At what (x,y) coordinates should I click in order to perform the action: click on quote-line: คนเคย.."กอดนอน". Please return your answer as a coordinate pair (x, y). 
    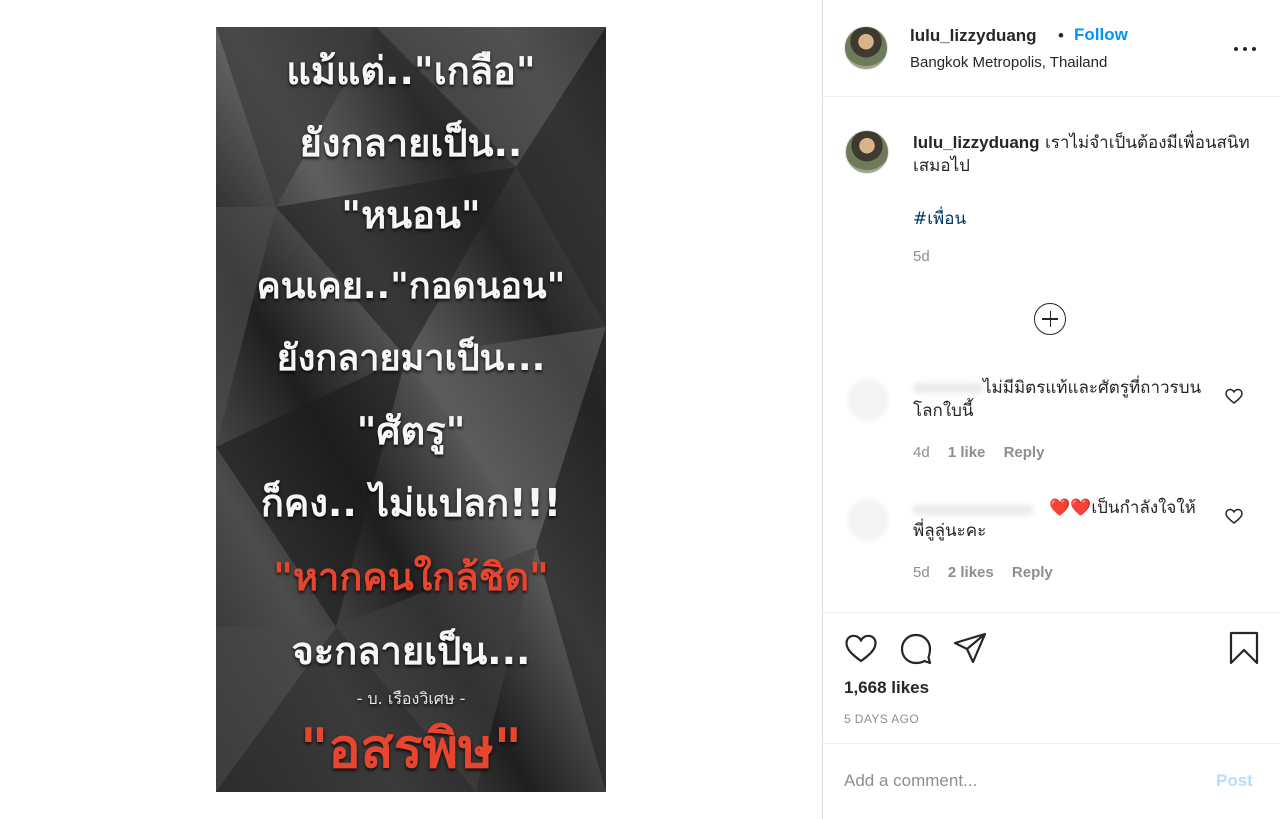
    Looking at the image, I should click on (411, 286).